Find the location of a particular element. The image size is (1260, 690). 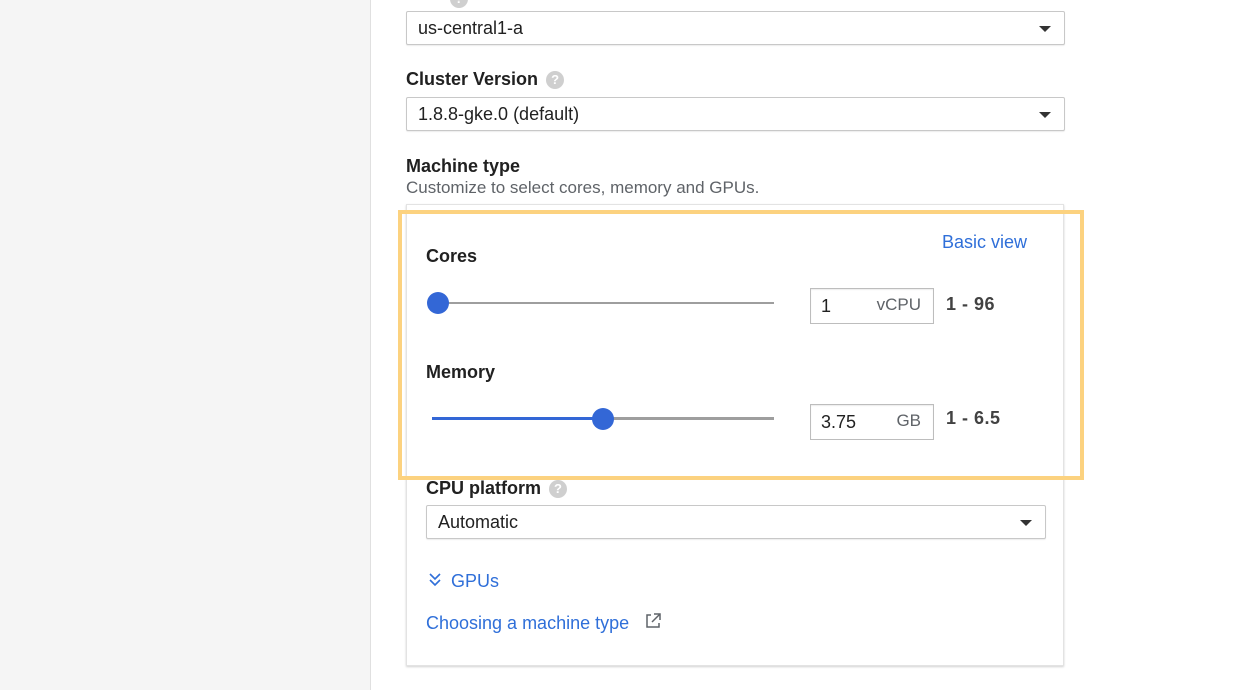

zone-select-value: us-central1-a is located at coordinates (471, 28).